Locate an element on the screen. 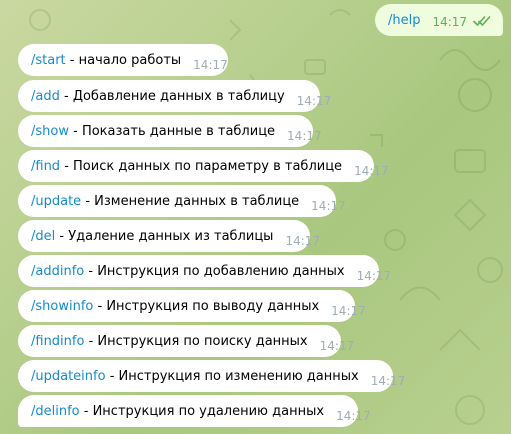 This screenshot has width=511, height=434. command-description: - Удаление данных из таблицы is located at coordinates (164, 236).